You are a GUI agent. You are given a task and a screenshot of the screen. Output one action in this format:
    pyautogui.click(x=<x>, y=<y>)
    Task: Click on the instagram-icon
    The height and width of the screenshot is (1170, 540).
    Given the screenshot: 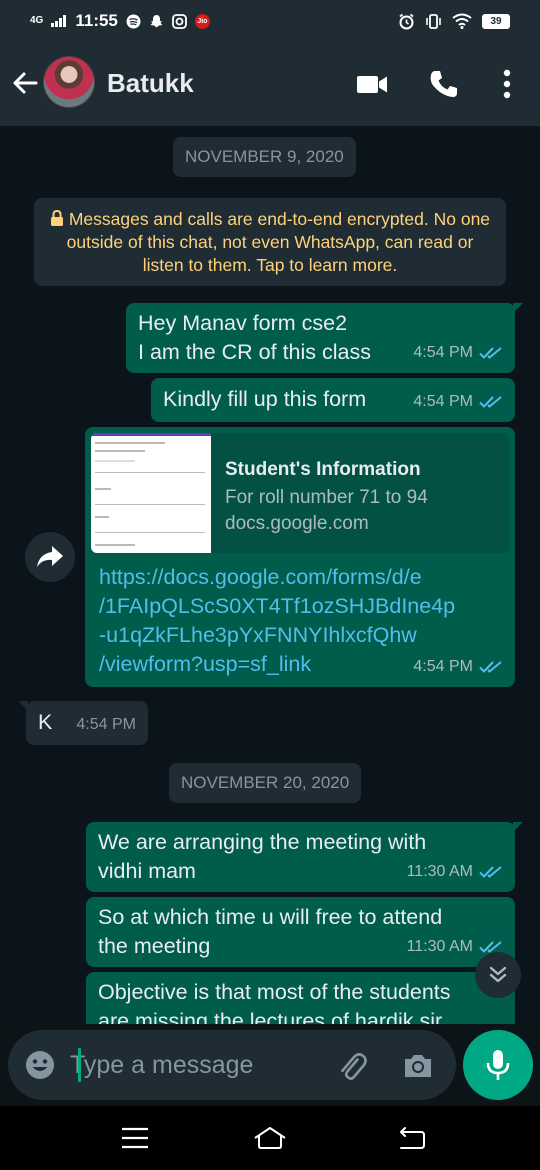 What is the action you would take?
    pyautogui.click(x=179, y=21)
    